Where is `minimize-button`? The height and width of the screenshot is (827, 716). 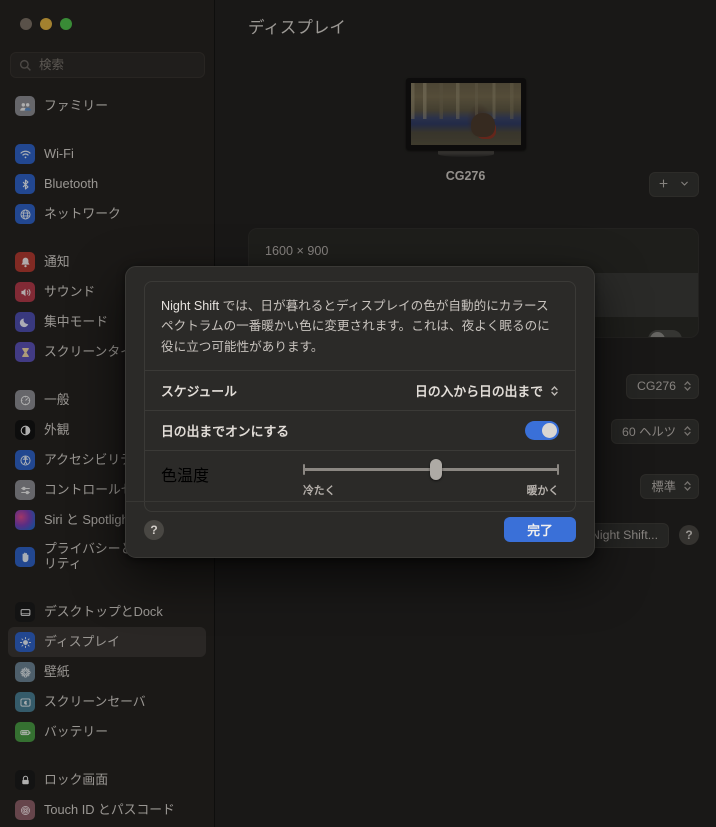
minimize-button is located at coordinates (46, 24).